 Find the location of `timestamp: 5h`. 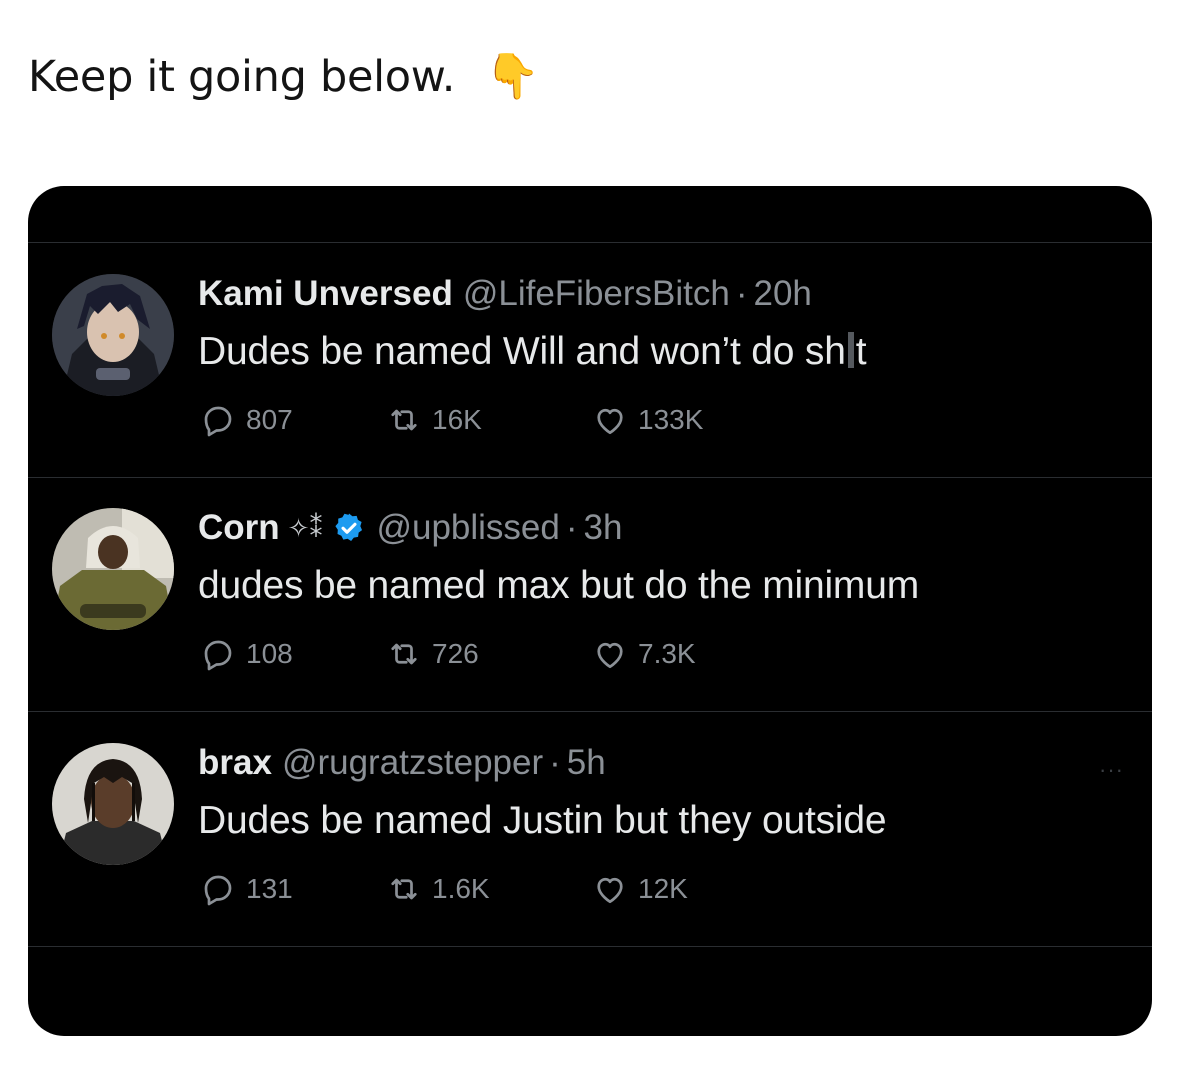

timestamp: 5h is located at coordinates (586, 763).